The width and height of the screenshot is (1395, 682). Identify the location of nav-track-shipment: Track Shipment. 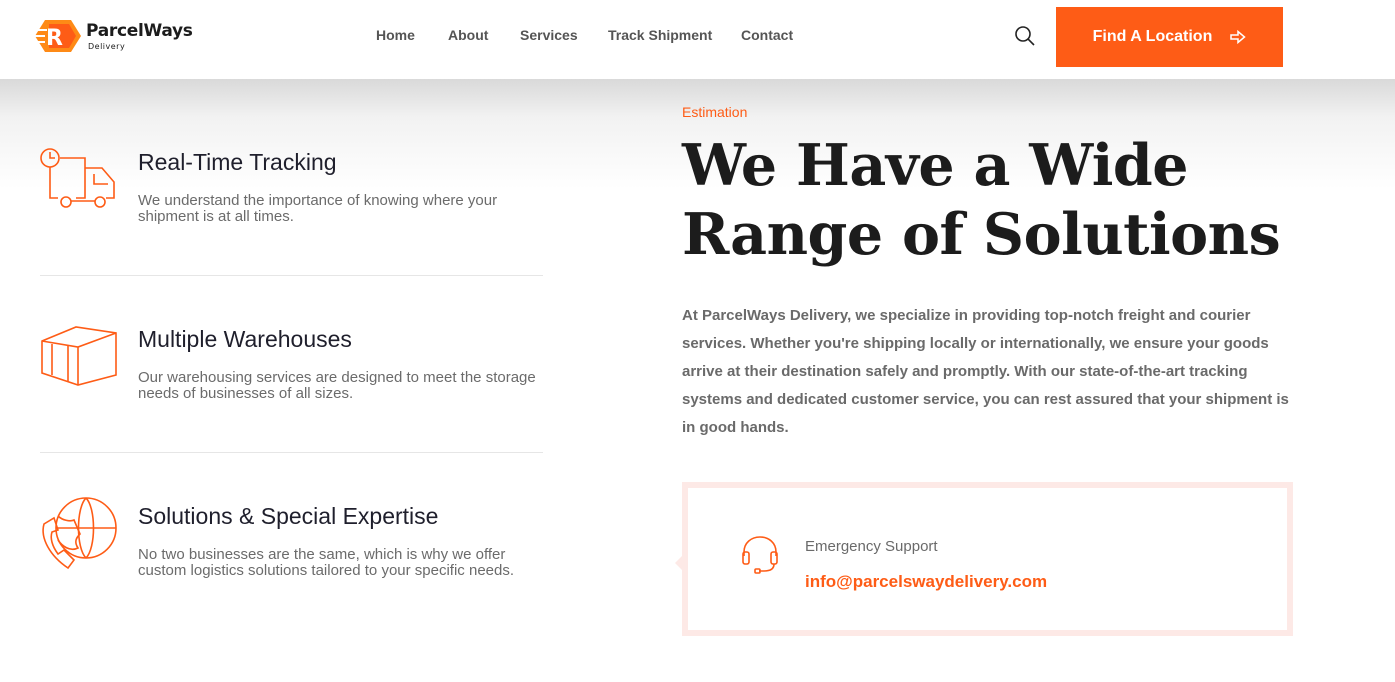
(660, 35).